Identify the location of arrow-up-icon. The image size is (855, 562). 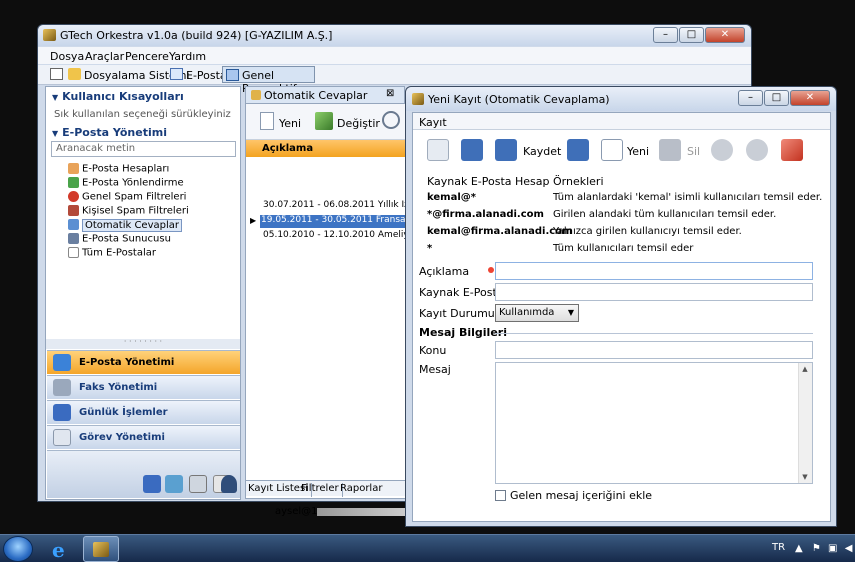
(722, 150).